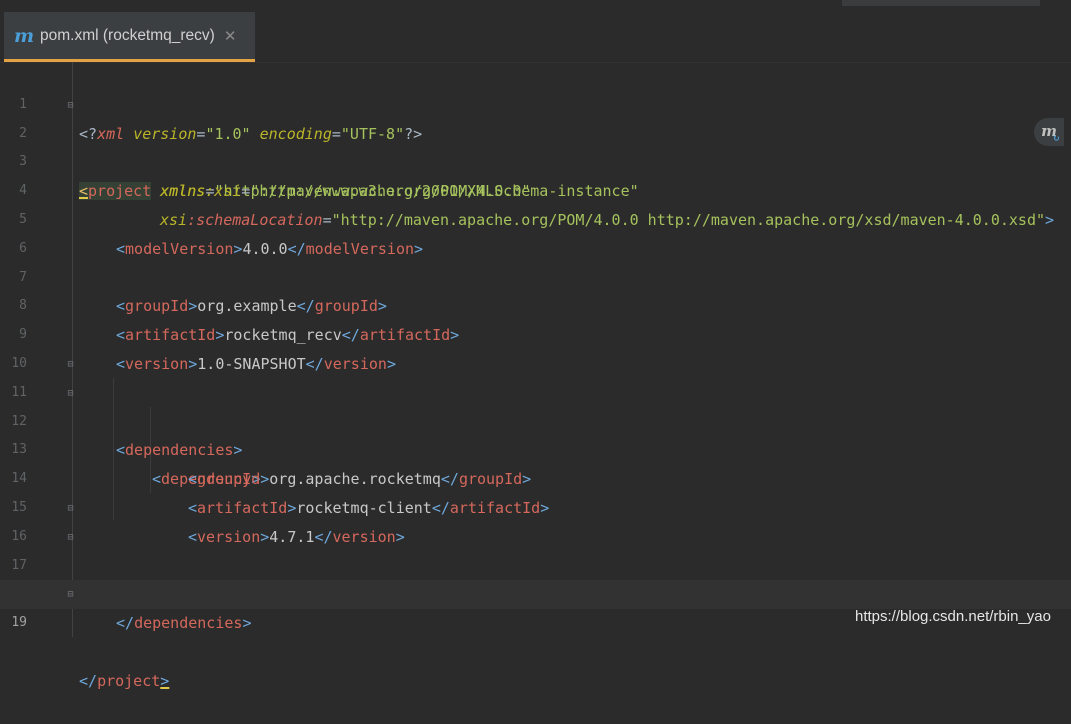 This screenshot has height=724, width=1071. Describe the element at coordinates (24, 35) in the screenshot. I see `maven-file-icon: m` at that location.